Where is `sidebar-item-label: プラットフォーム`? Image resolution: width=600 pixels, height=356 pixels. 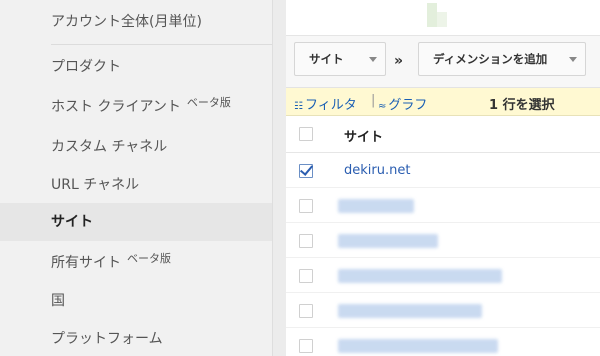
sidebar-item-label: プラットフォーム is located at coordinates (107, 339).